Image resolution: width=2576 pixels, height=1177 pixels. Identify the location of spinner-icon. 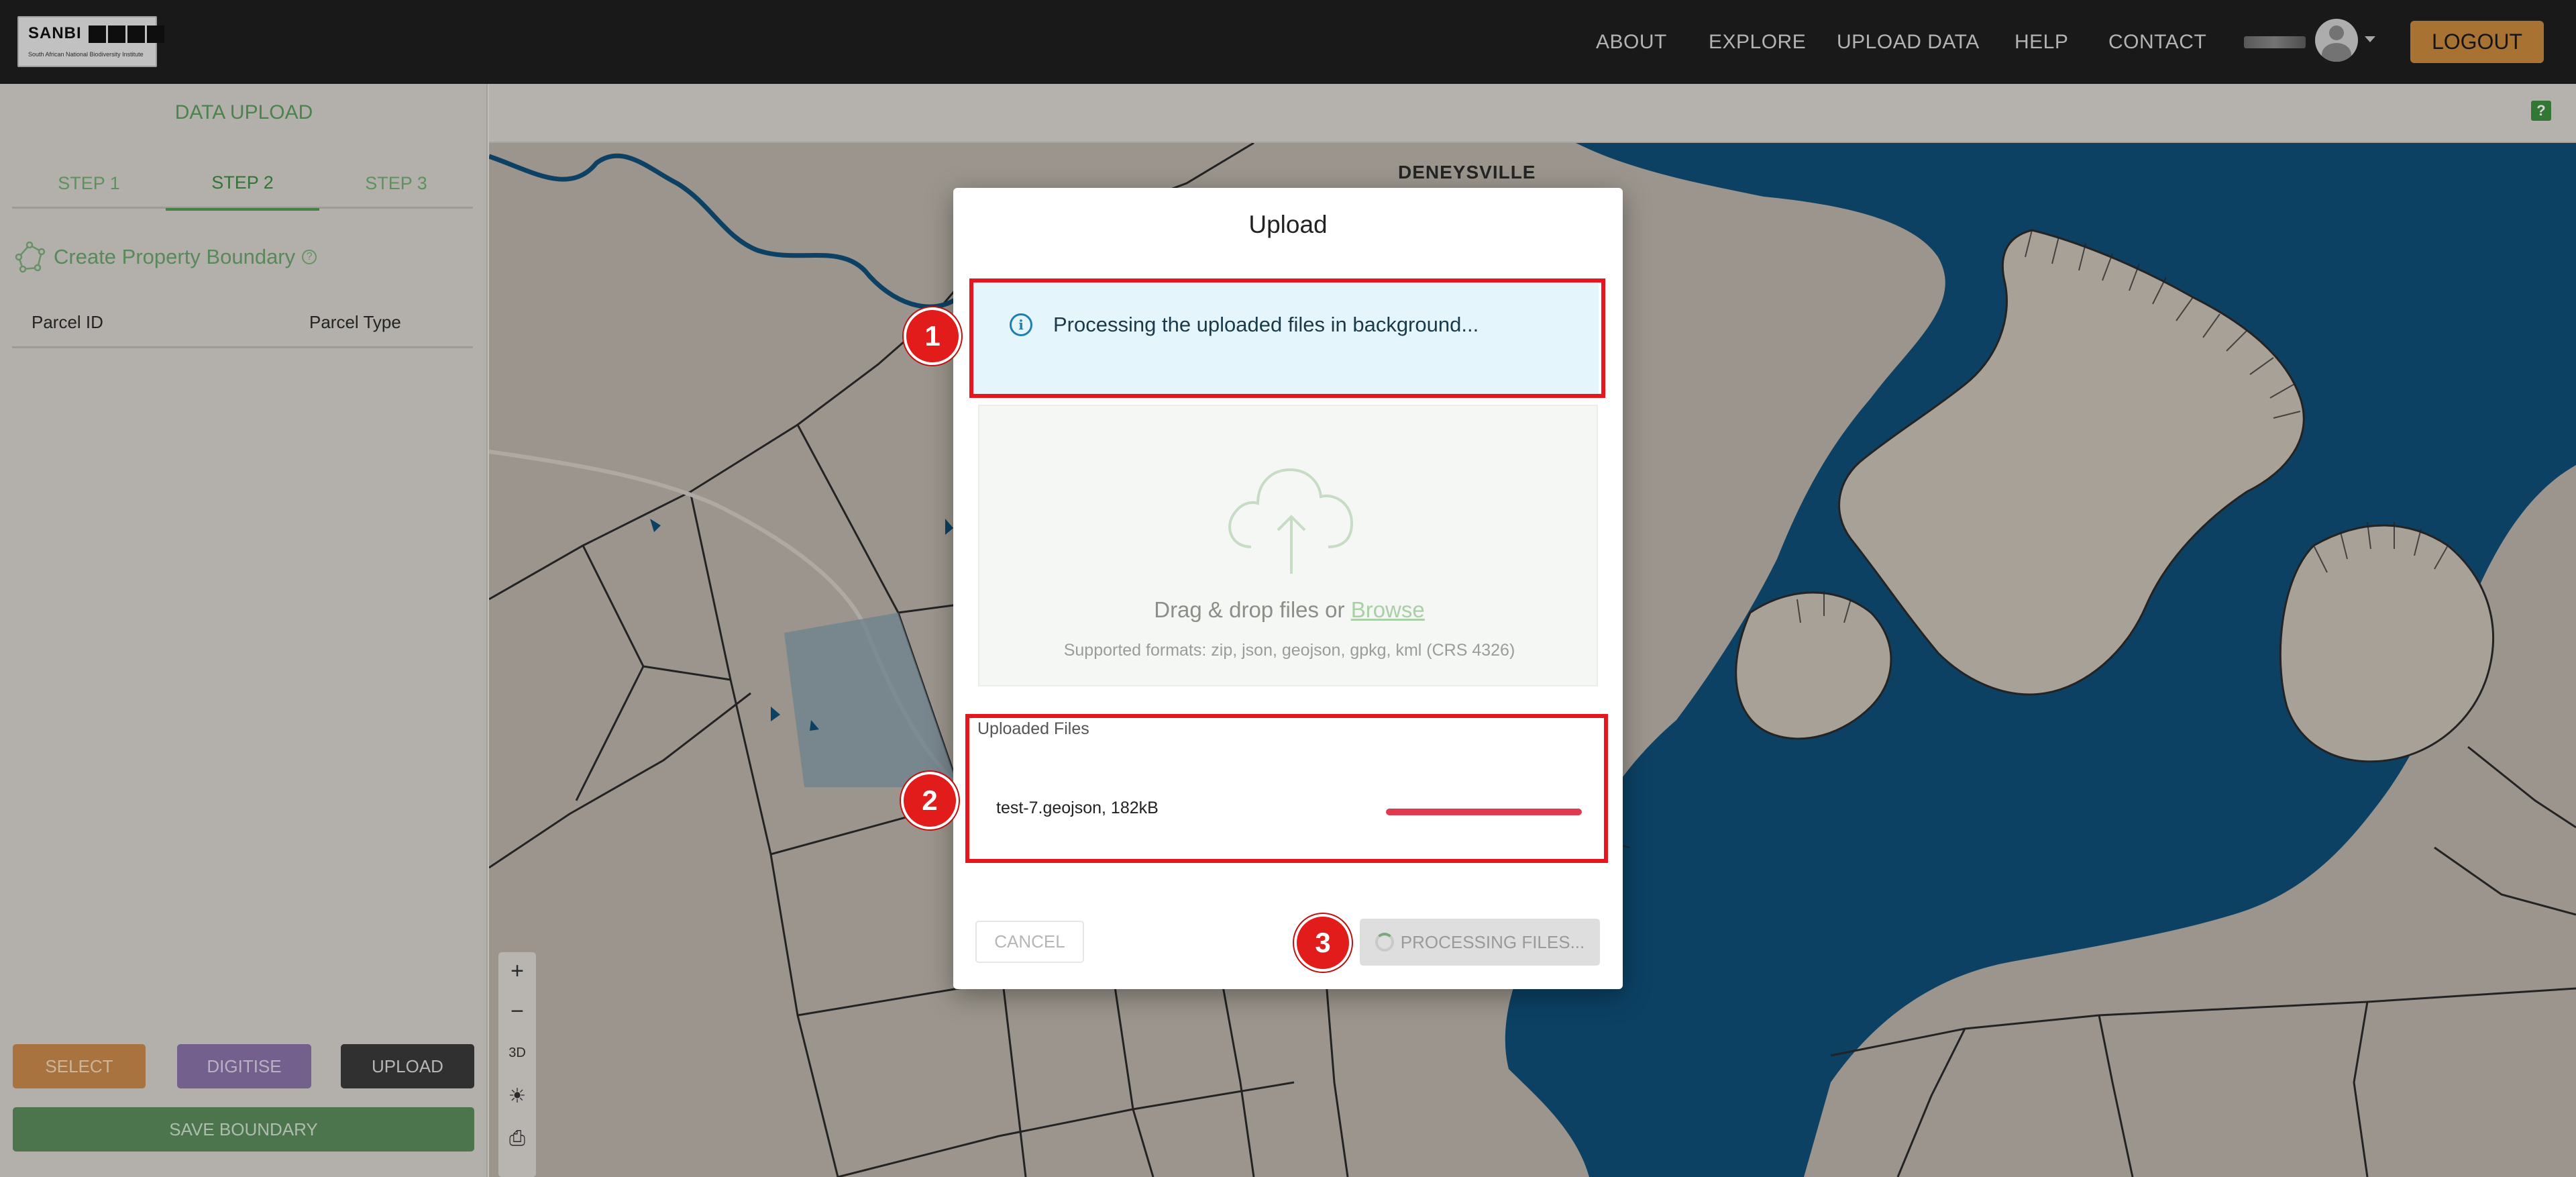
(1384, 943).